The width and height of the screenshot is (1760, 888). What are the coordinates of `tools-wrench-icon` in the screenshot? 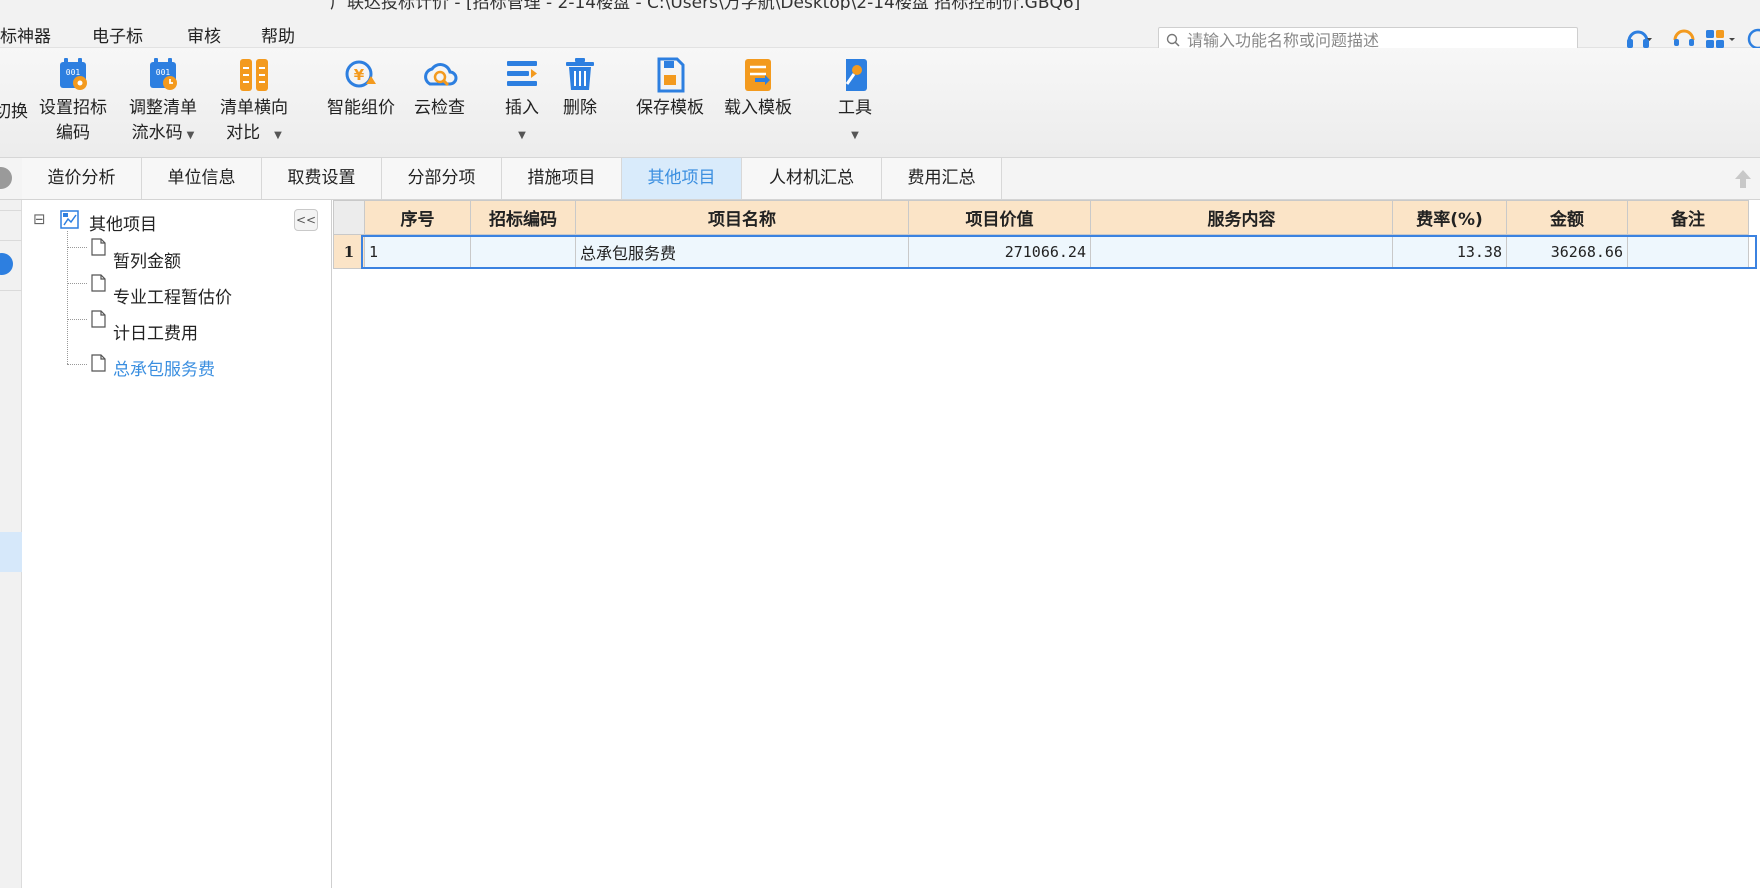 It's located at (856, 75).